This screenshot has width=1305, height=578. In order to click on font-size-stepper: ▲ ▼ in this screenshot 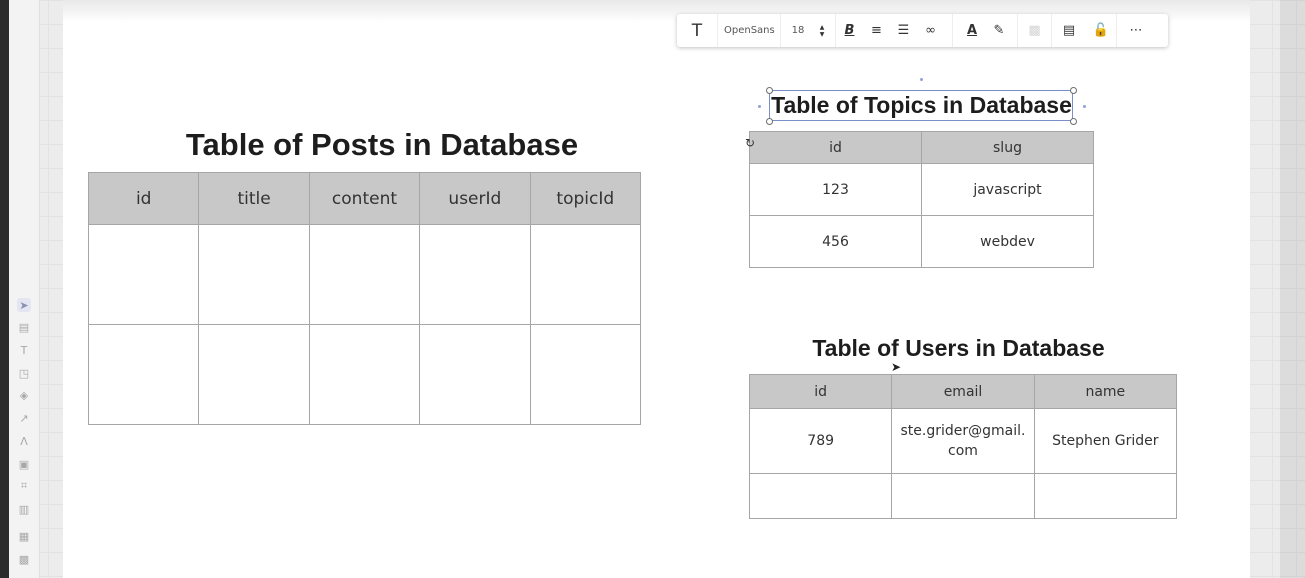, I will do `click(822, 31)`.